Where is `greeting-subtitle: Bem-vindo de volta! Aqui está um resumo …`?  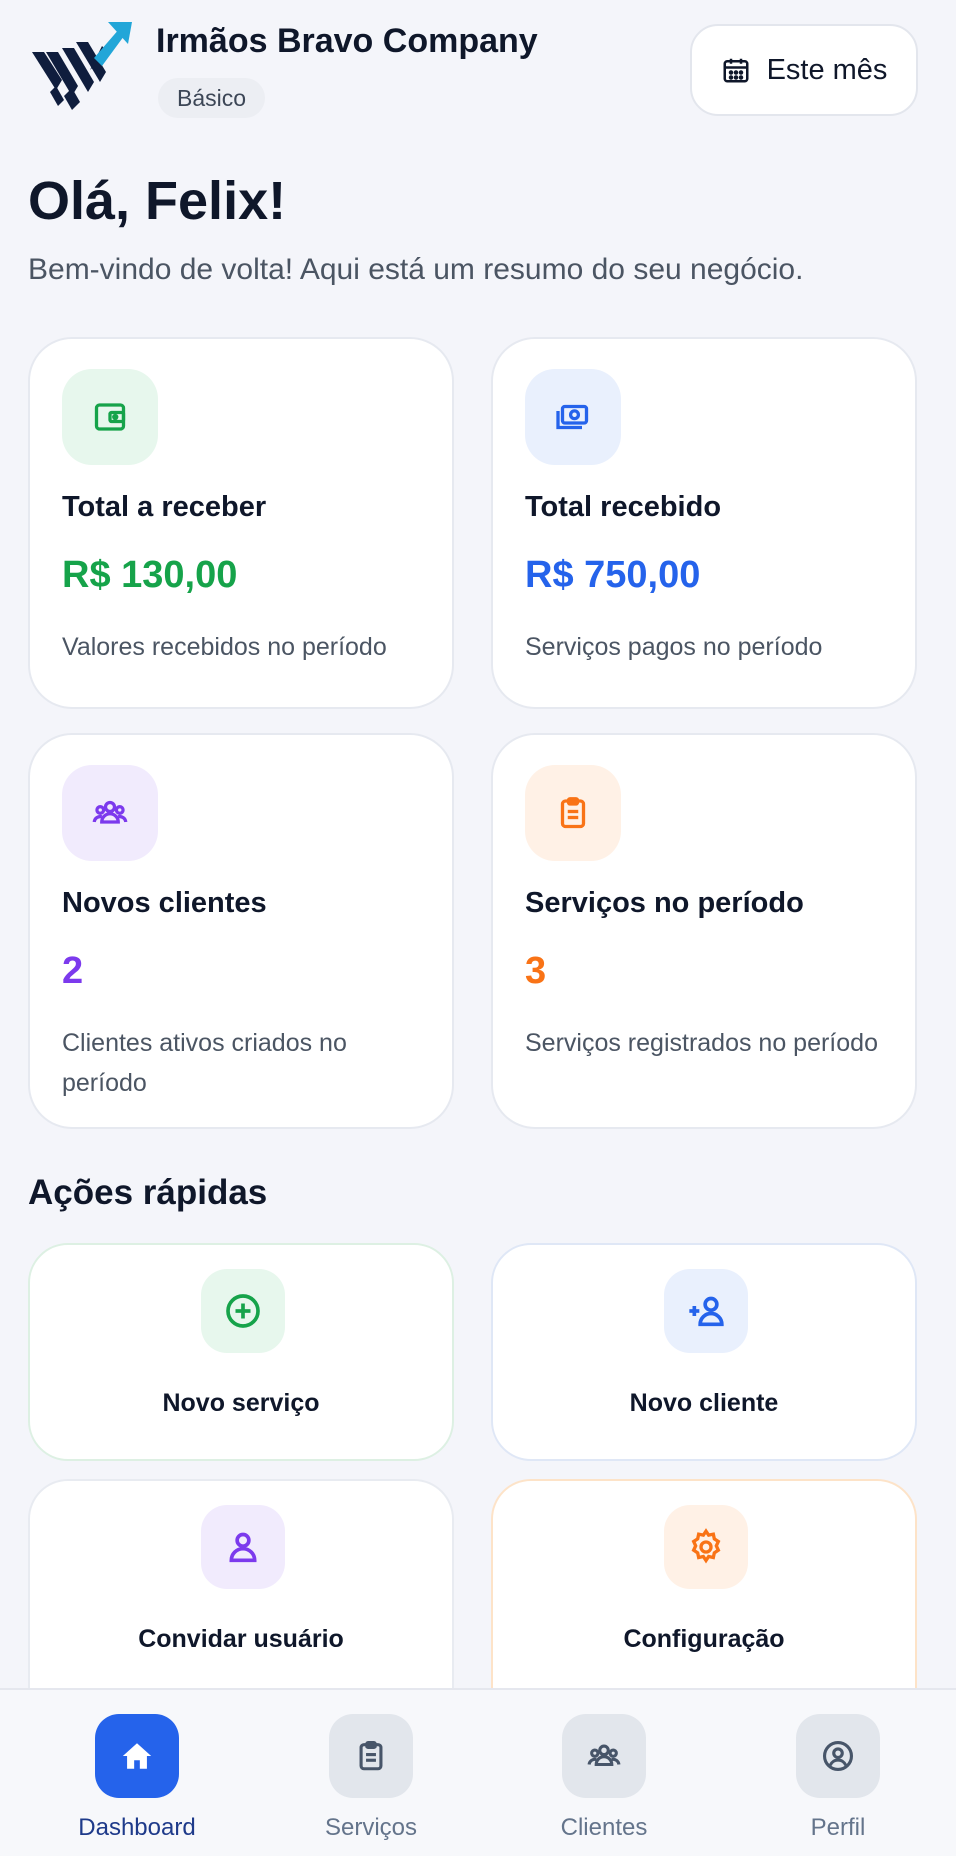
greeting-subtitle: Bem-vindo de volta! Aqui está um resumo … is located at coordinates (416, 269).